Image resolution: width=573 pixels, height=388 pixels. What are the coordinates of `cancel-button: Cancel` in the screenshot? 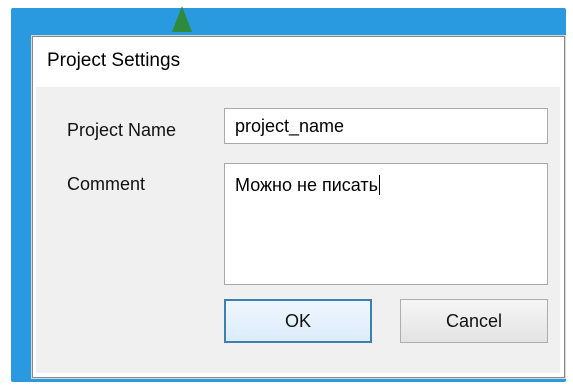 It's located at (474, 321).